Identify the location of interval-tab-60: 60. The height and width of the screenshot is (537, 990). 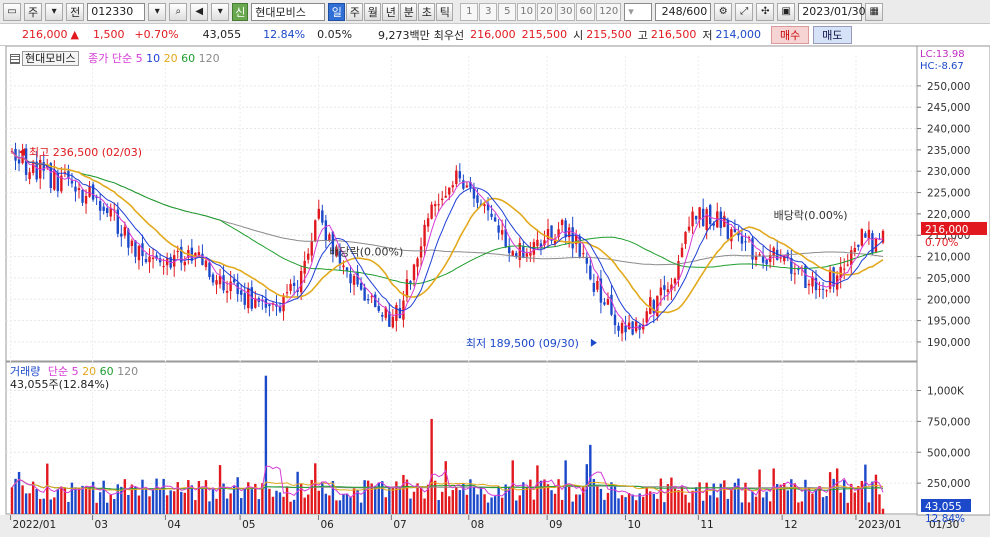
(586, 11).